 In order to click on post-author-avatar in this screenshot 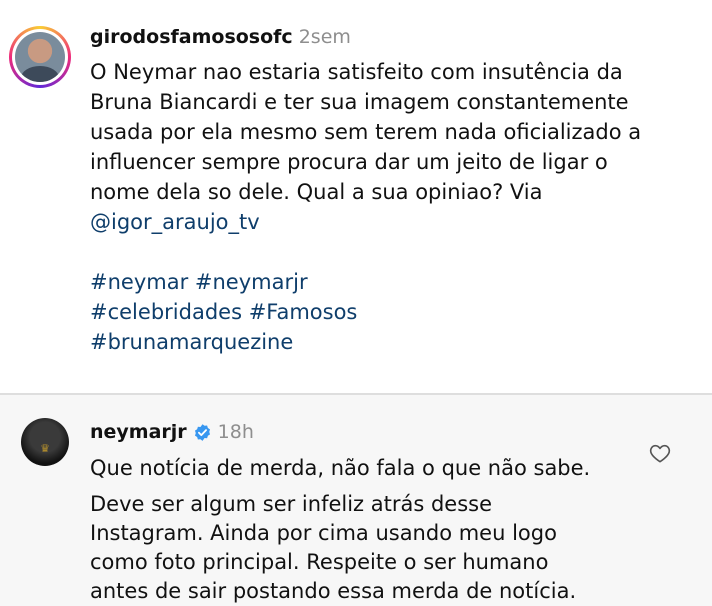, I will do `click(40, 57)`.